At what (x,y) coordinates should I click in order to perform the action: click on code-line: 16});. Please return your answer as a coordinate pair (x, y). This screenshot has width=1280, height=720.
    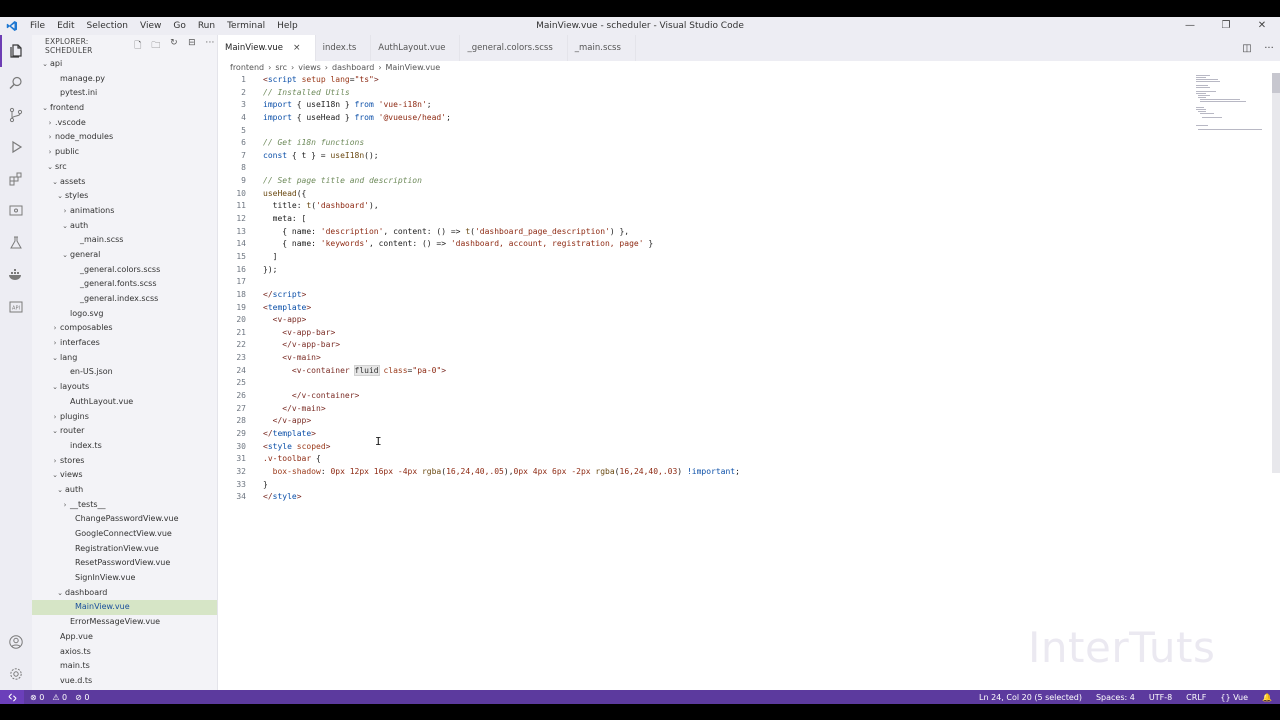
    Looking at the image, I should click on (698, 270).